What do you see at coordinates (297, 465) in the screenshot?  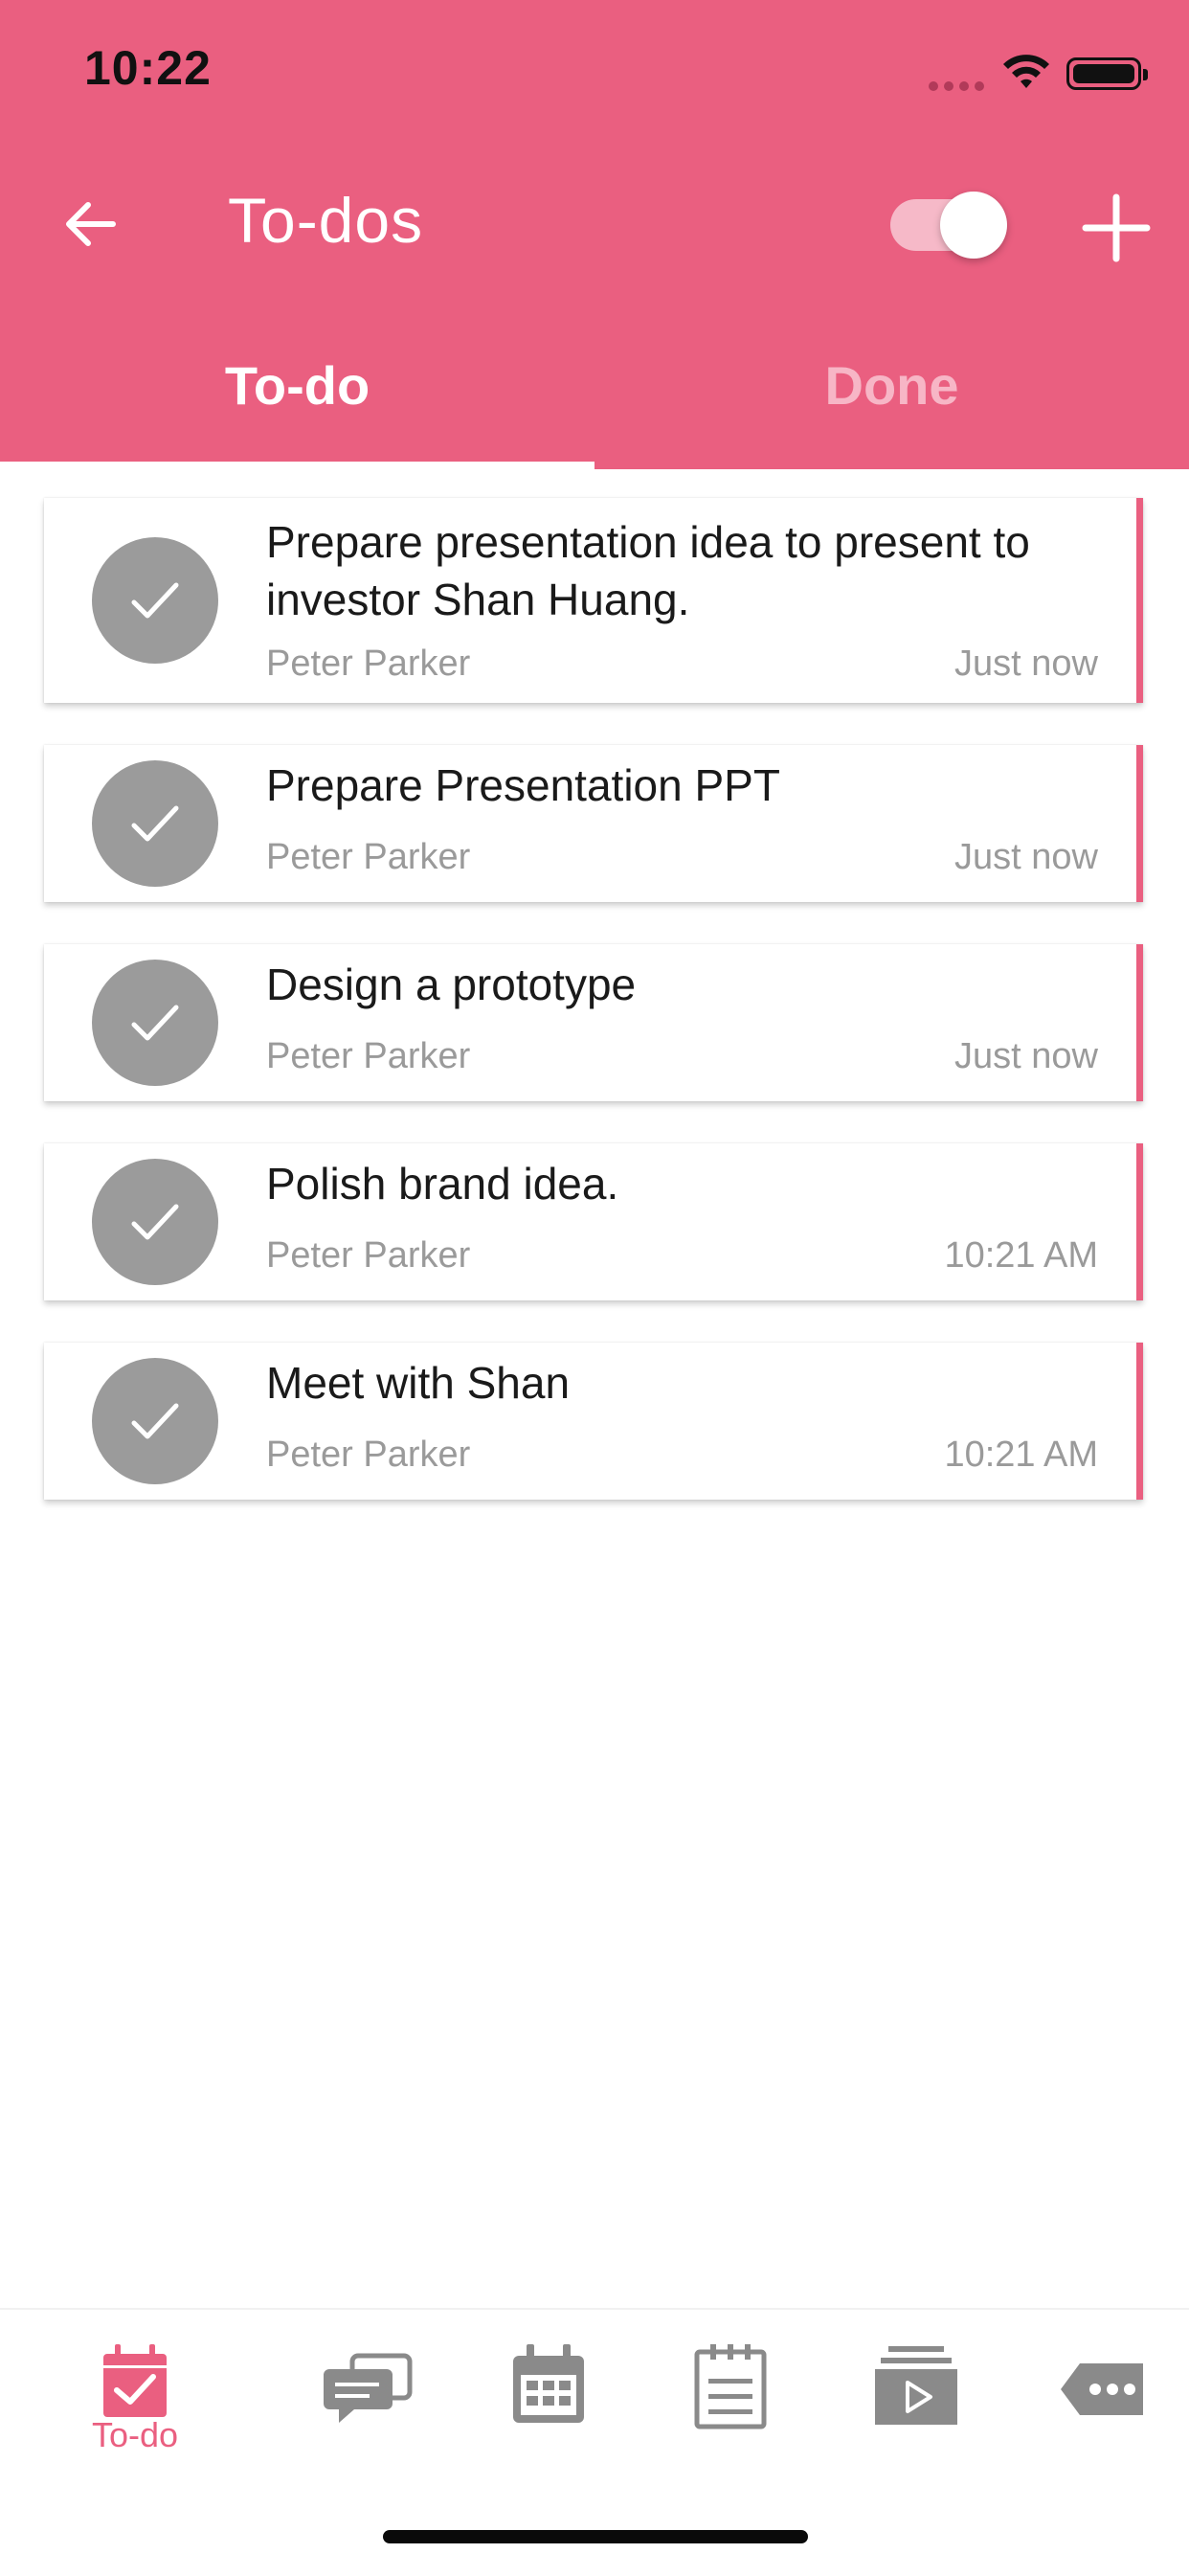 I see `tab-indicator` at bounding box center [297, 465].